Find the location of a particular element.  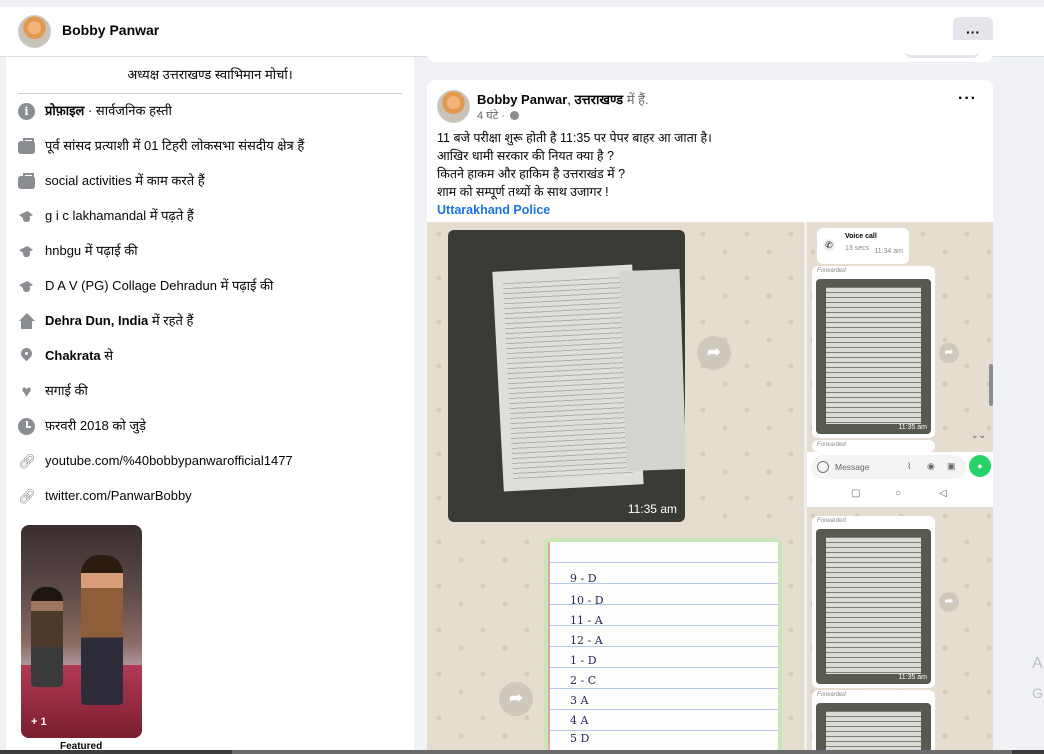

side-letter: A is located at coordinates (1037, 663).